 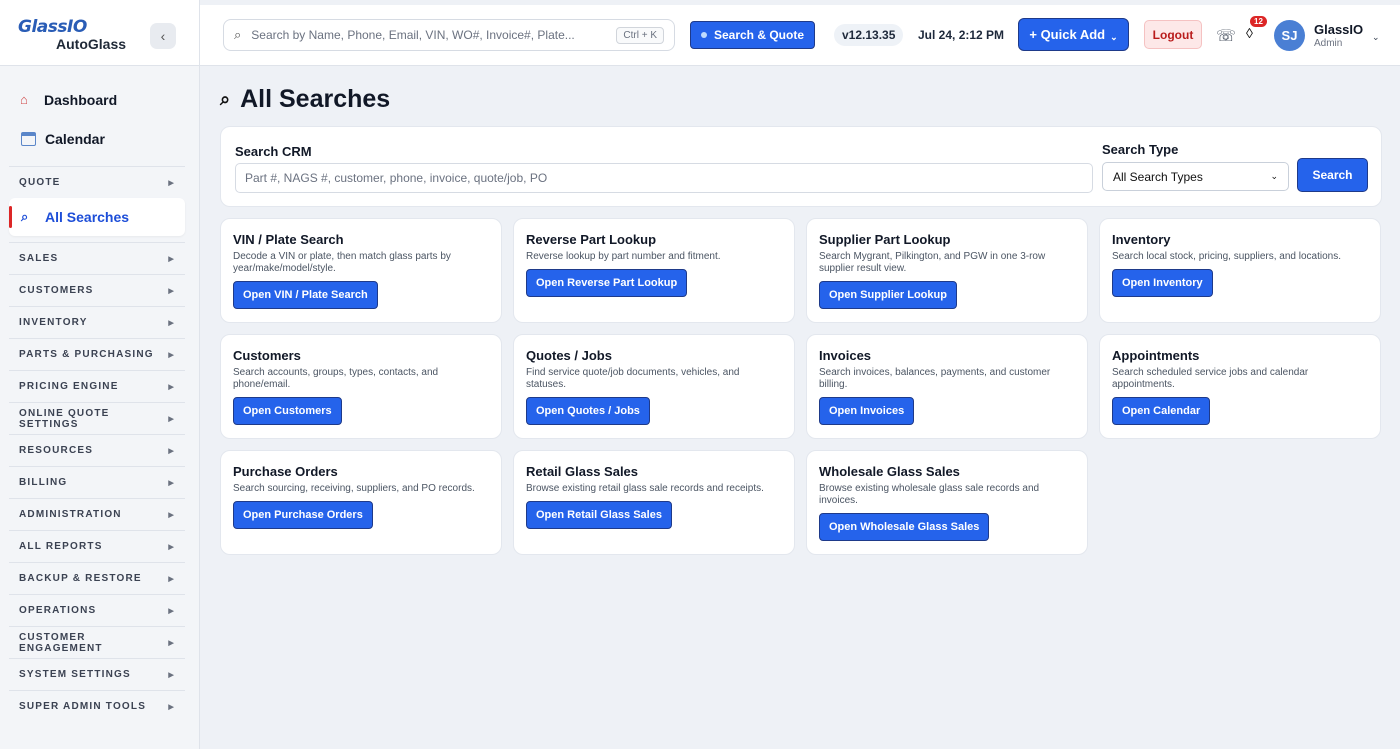 What do you see at coordinates (267, 355) in the screenshot?
I see `search-card-title: Customers` at bounding box center [267, 355].